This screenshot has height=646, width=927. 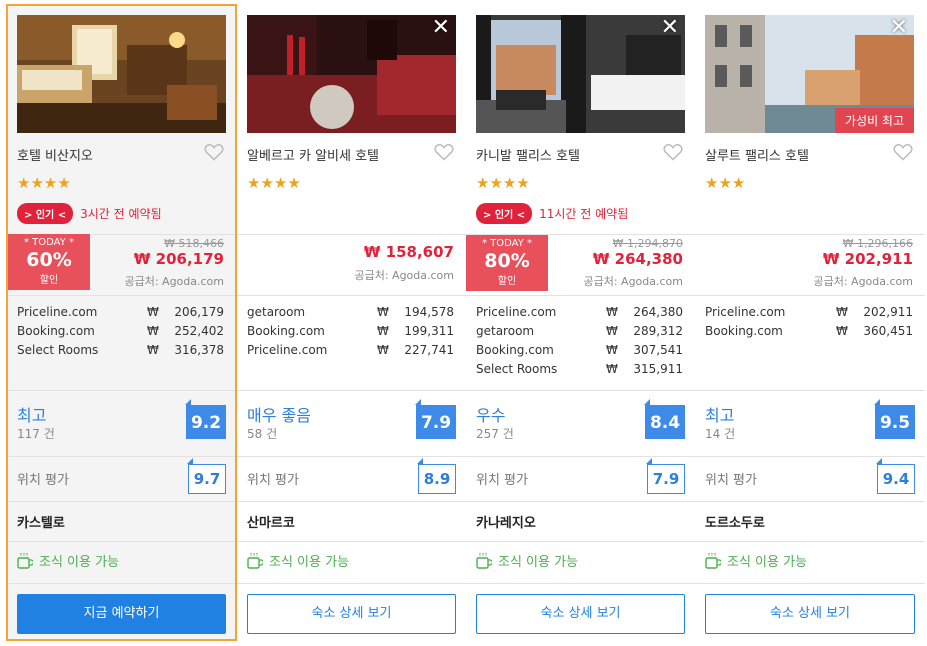 I want to click on offer-row: Booking.com ₩360,451, so click(x=809, y=331).